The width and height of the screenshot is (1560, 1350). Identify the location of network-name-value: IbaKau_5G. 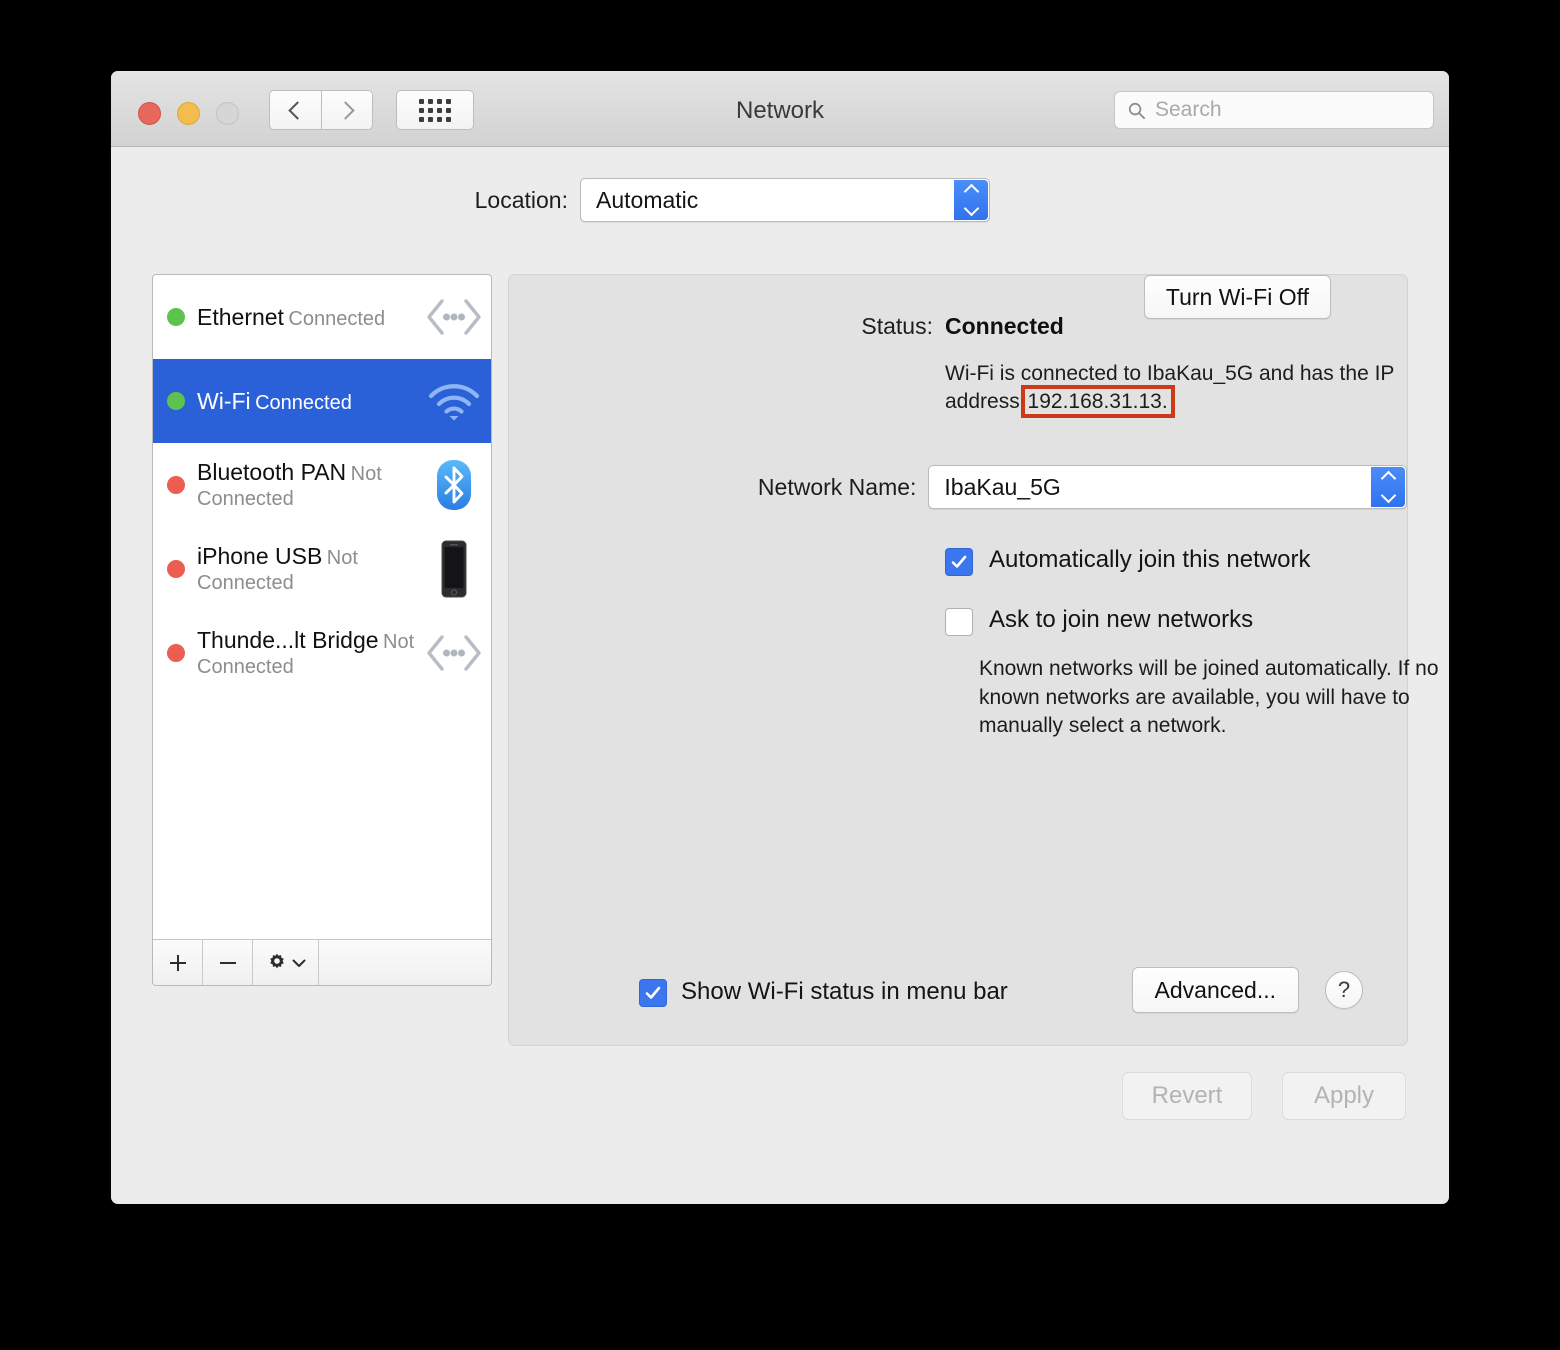
(1002, 486).